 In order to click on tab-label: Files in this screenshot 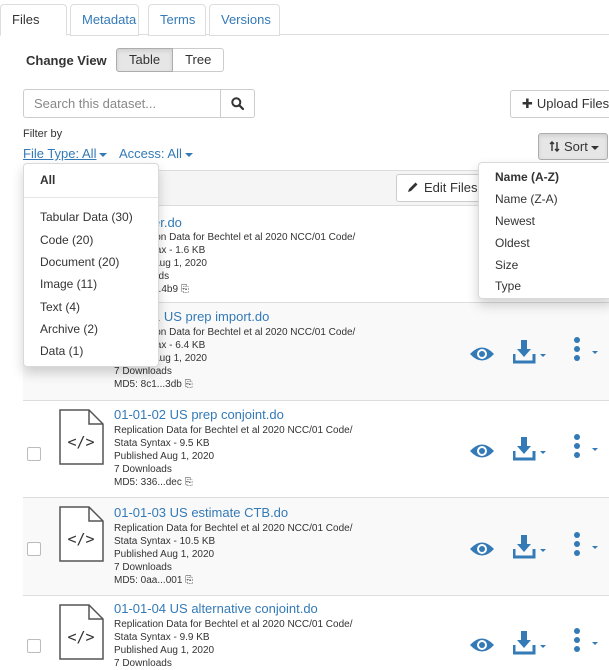, I will do `click(26, 19)`.